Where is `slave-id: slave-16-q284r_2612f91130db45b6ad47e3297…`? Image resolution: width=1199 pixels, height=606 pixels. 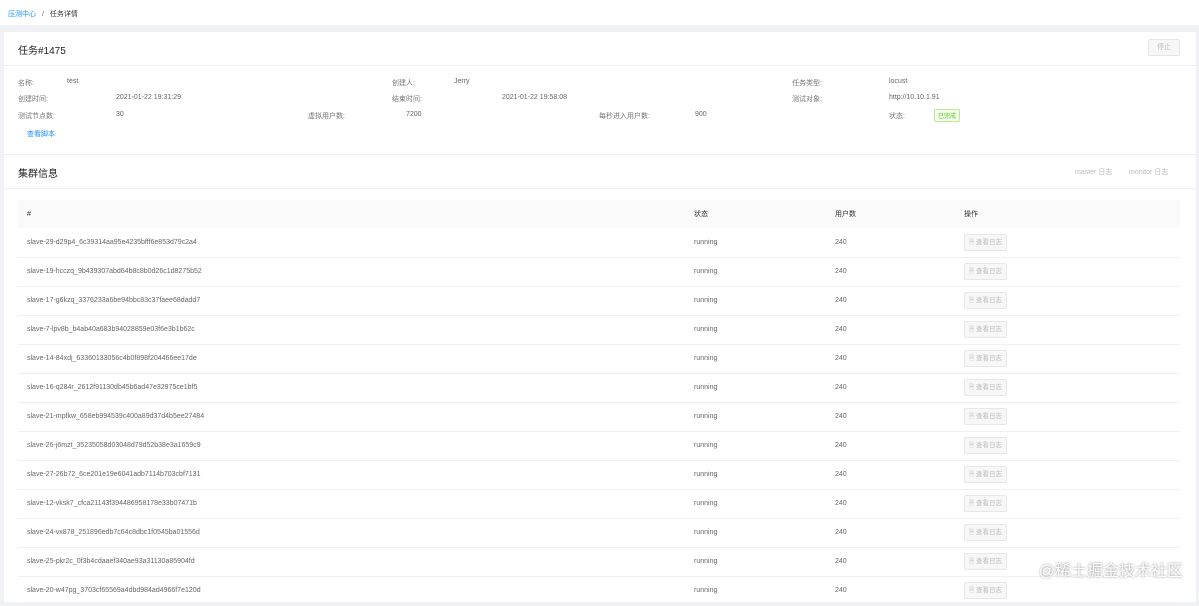
slave-id: slave-16-q284r_2612f91130db45b6ad47e3297… is located at coordinates (351, 388).